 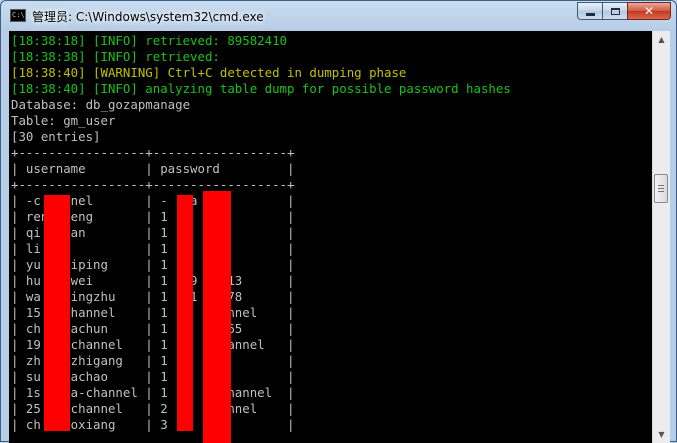 I want to click on entries-line: [30 entries], so click(x=56, y=136).